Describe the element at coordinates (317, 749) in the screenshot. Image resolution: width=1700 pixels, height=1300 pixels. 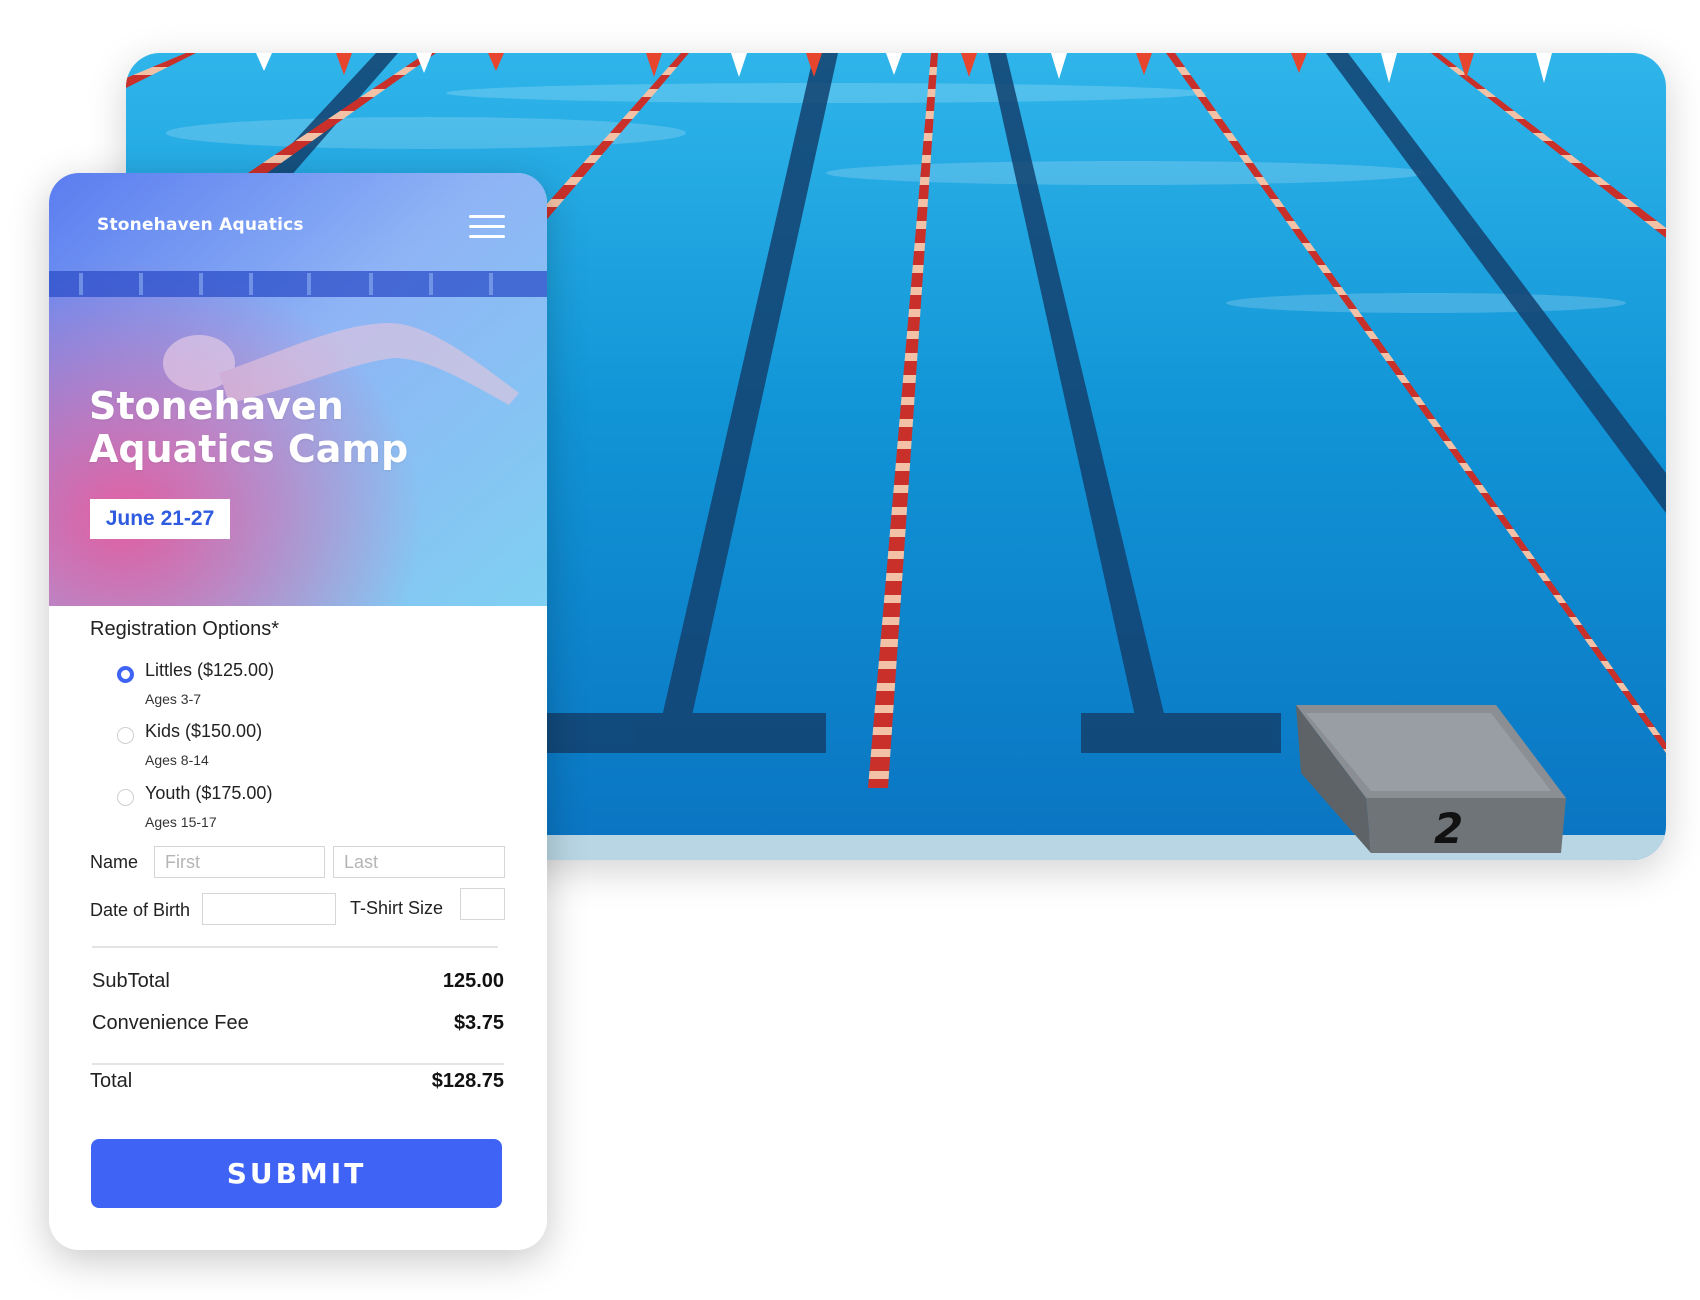
I see `option-kids: Kids ($150.00) Ages 8-14` at that location.